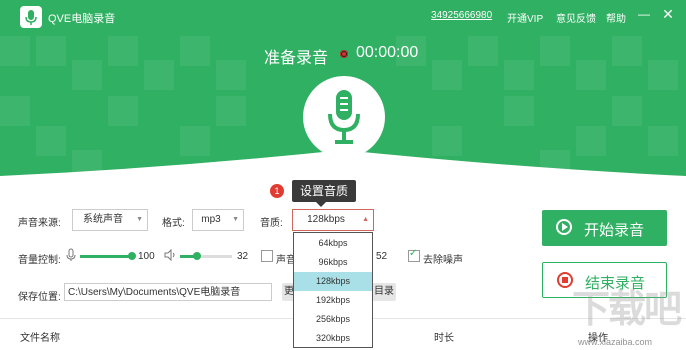  Describe the element at coordinates (443, 260) in the screenshot. I see `denoise-label: 去除噪声` at that location.